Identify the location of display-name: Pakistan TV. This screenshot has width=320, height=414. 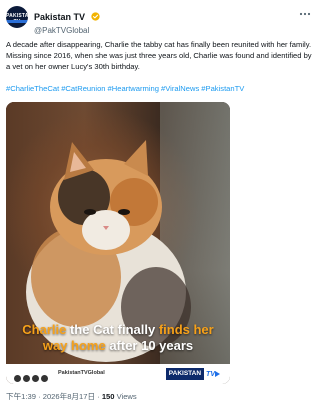
(59, 17).